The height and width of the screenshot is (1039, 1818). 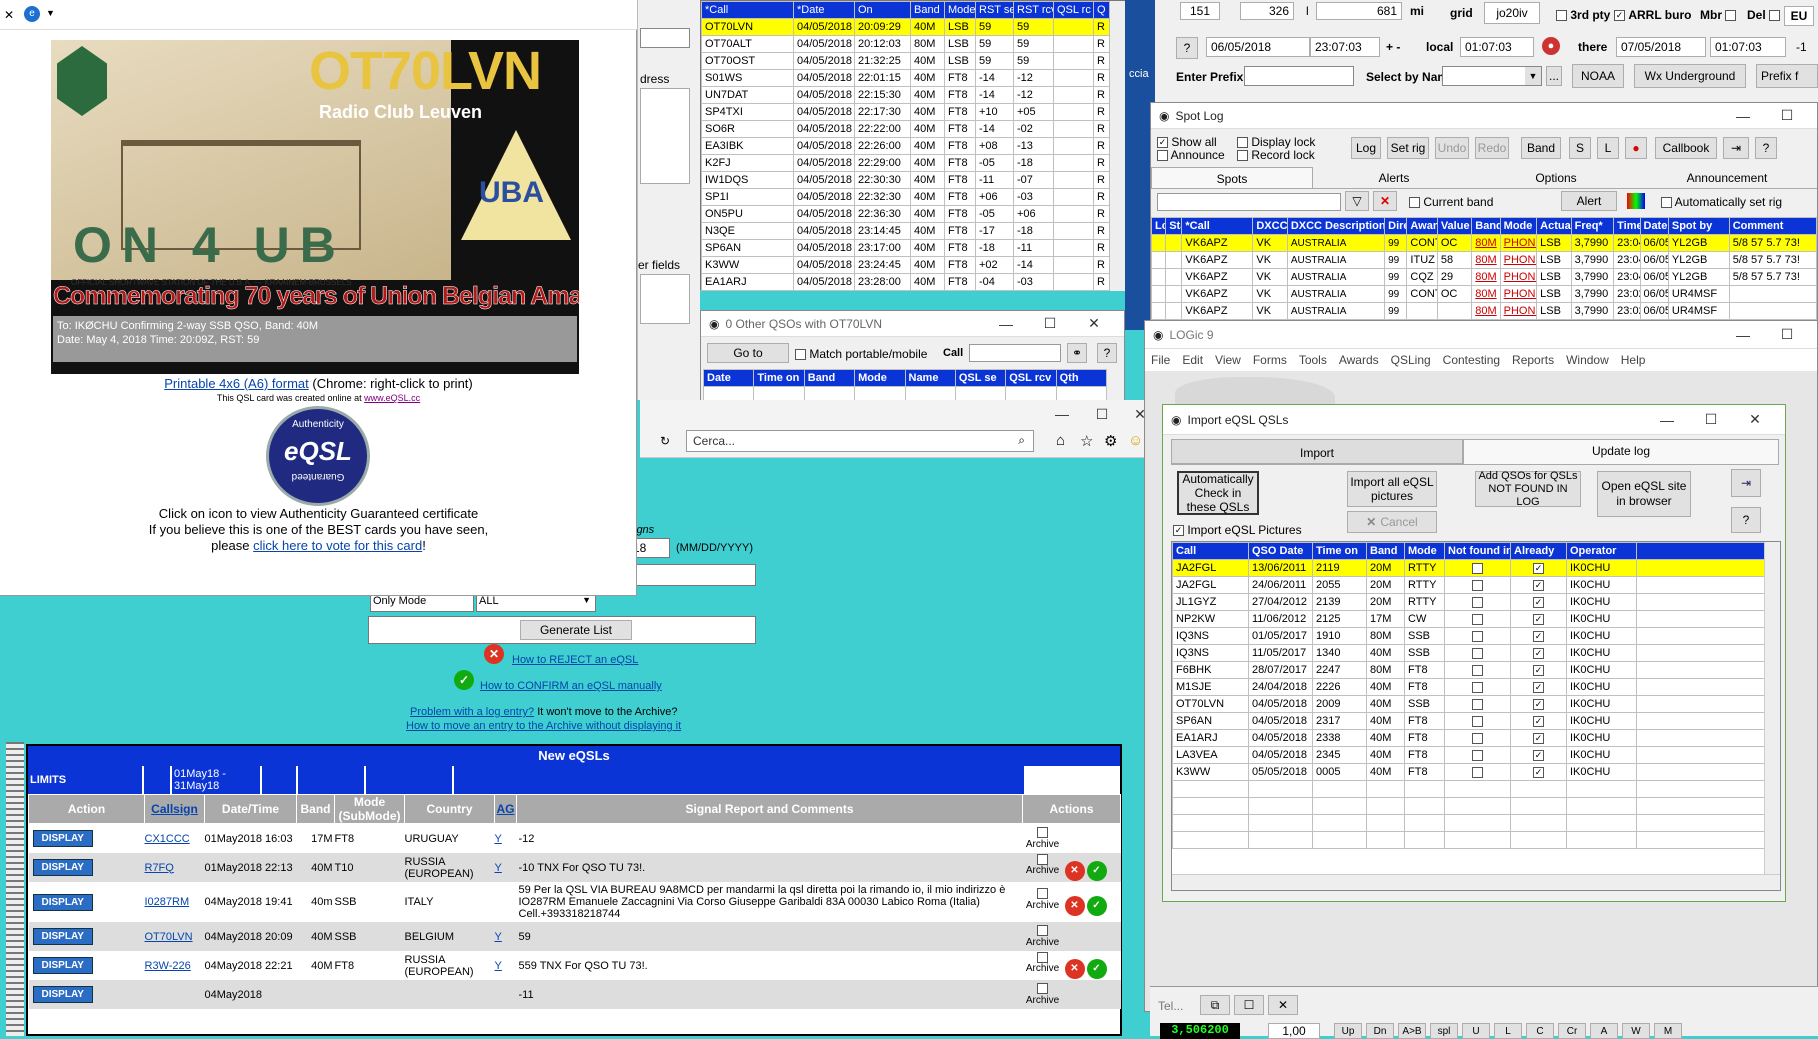 What do you see at coordinates (861, 354) in the screenshot?
I see `match-portable-check: Match portable/mobile` at bounding box center [861, 354].